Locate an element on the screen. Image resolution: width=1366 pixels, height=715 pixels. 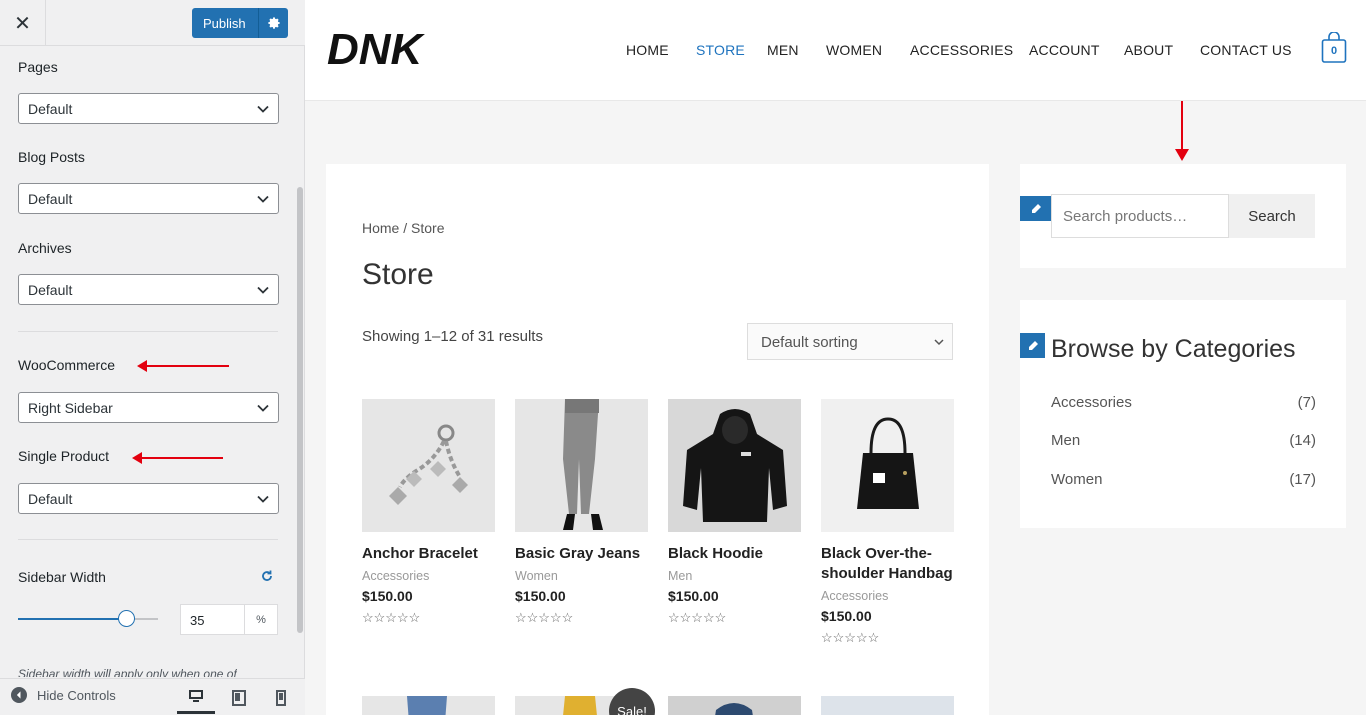
nav-men: MEN is located at coordinates (783, 50).